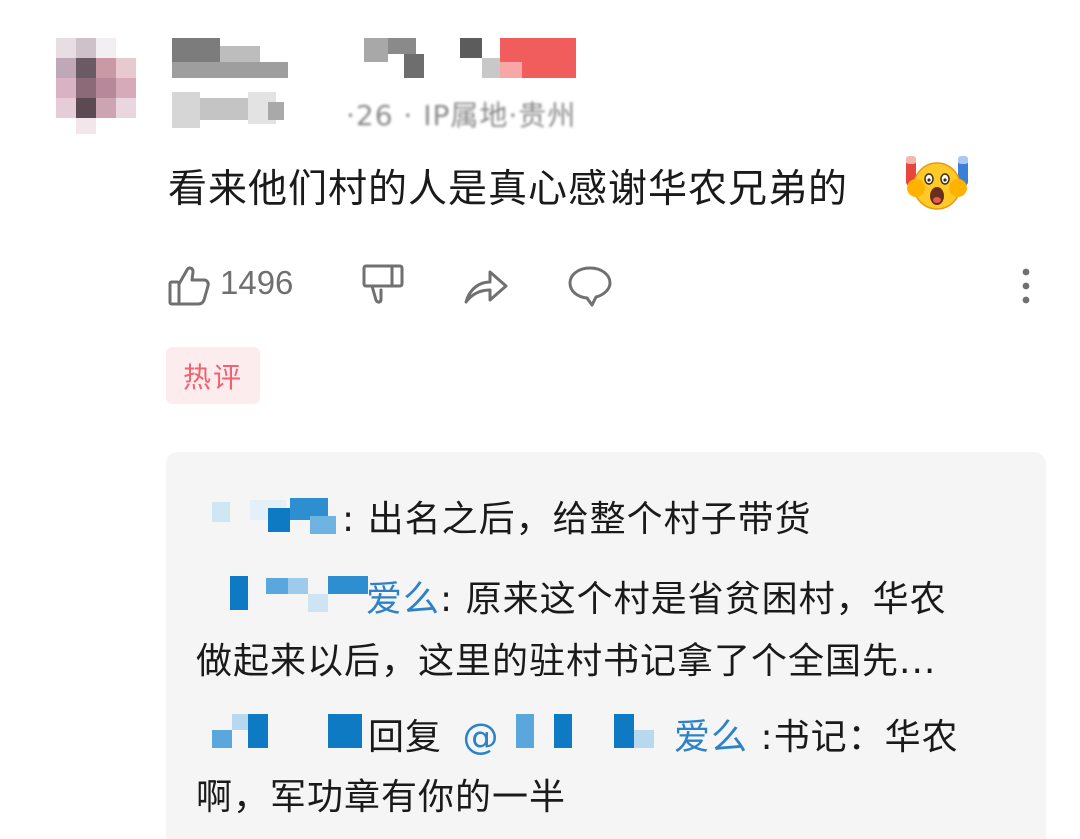  I want to click on reply-1-content: 出名之后，给整个村子带货, so click(583, 519).